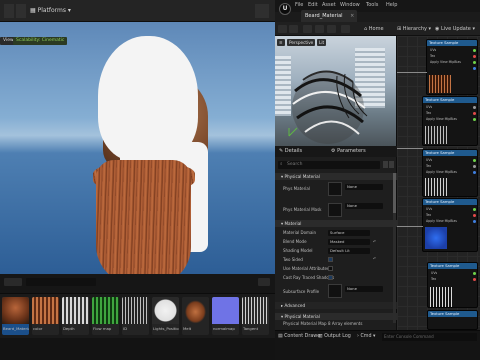  What do you see at coordinates (336, 223) in the screenshot?
I see `section-material: ▾ Material` at bounding box center [336, 223].